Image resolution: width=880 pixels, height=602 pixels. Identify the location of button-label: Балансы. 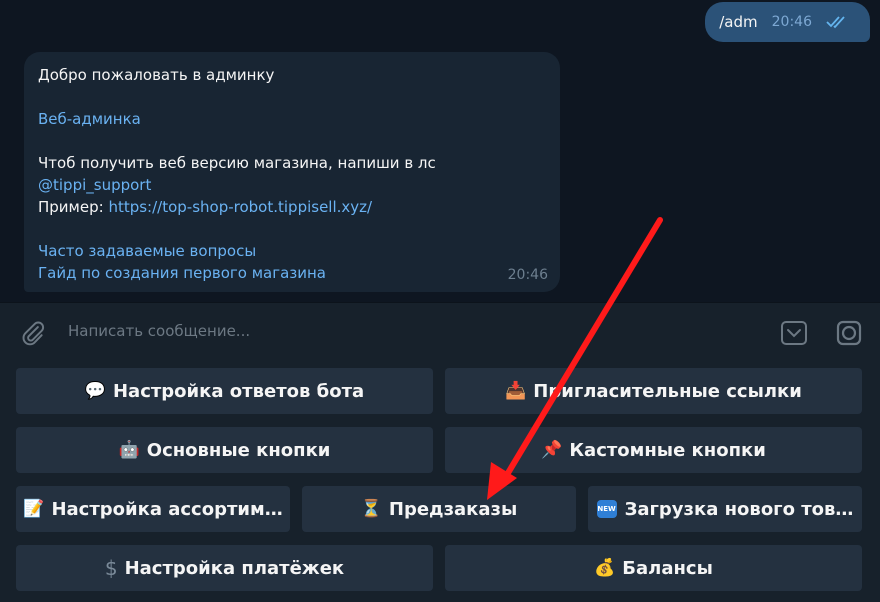
(667, 568).